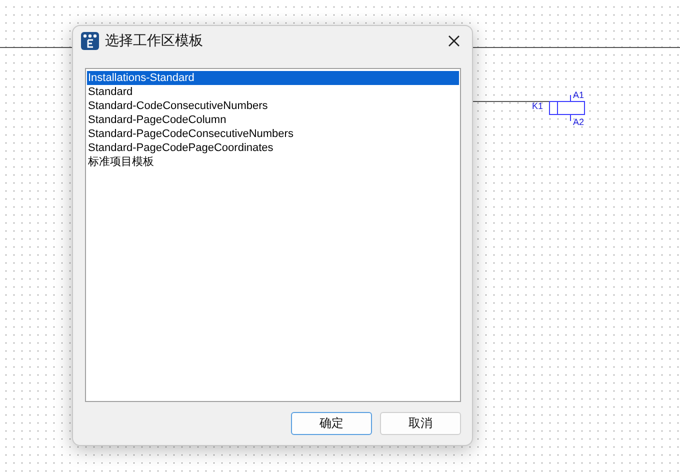 The height and width of the screenshot is (476, 680). I want to click on close-icon, so click(454, 41).